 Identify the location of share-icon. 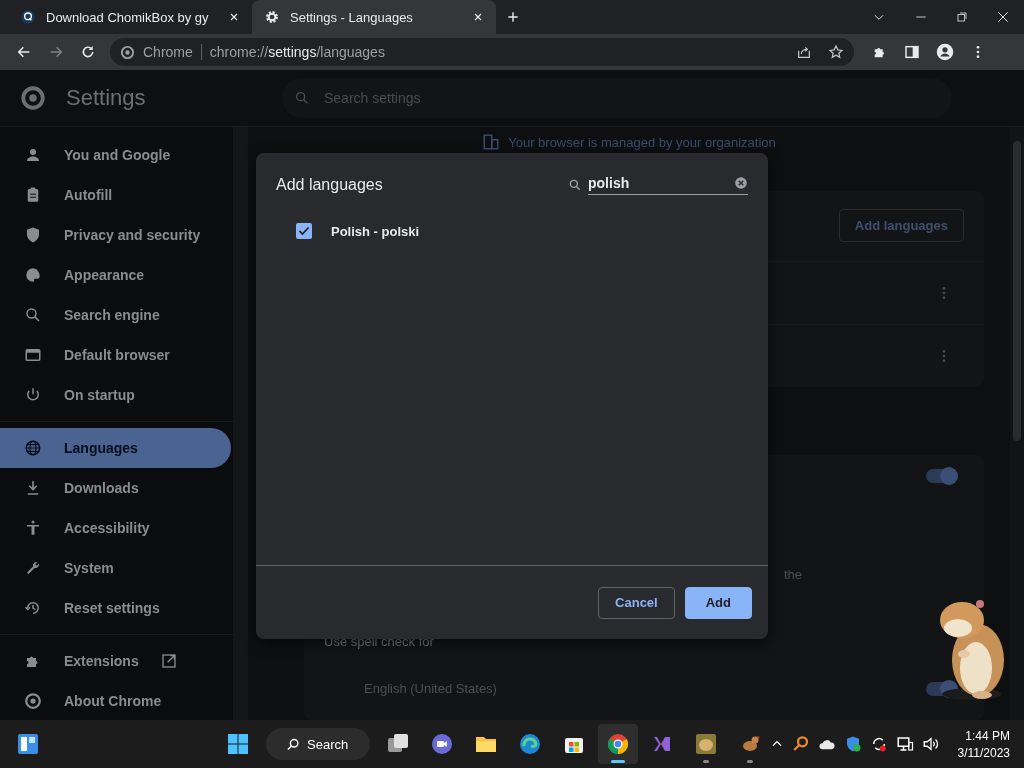
(804, 52).